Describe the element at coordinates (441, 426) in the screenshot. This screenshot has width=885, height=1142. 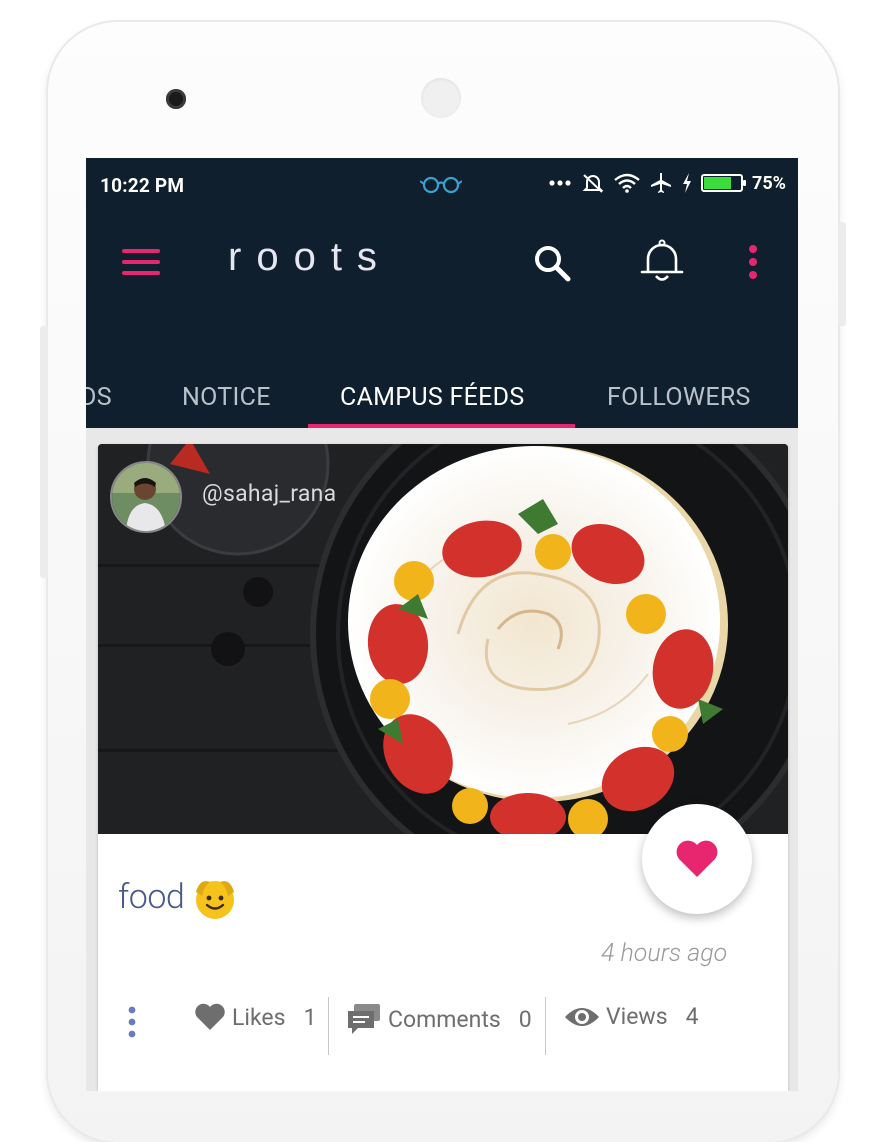
I see `tab-indicator` at that location.